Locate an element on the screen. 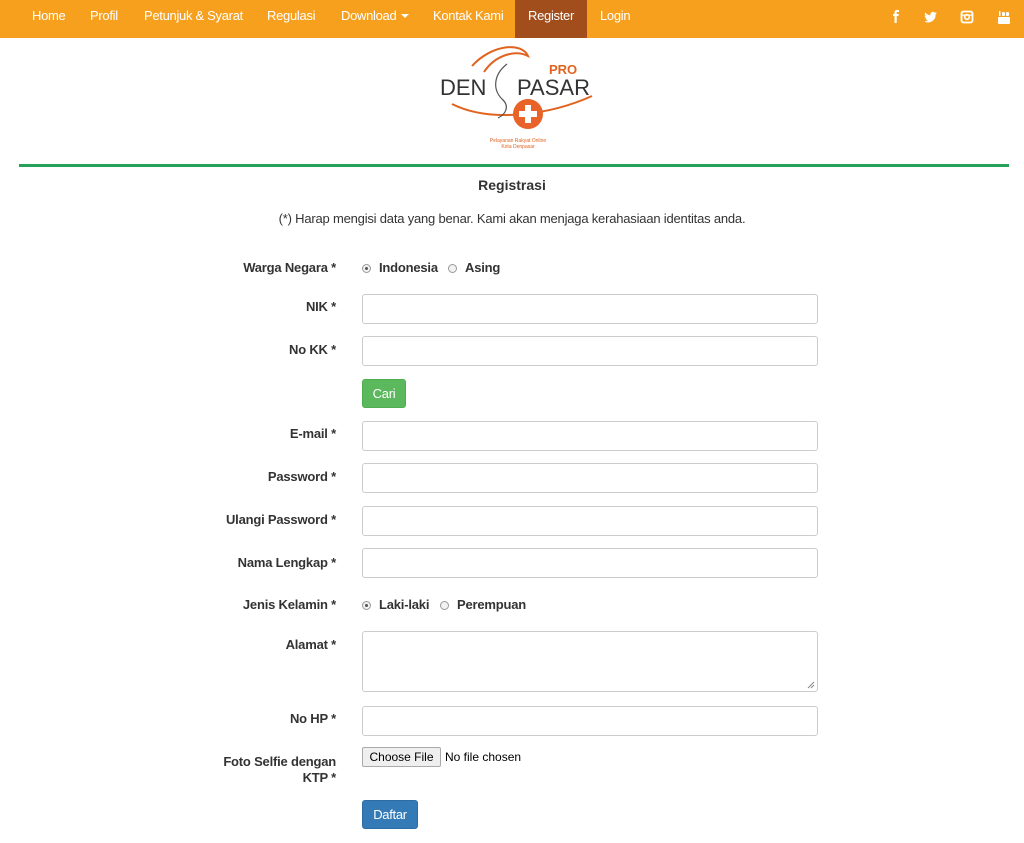 The width and height of the screenshot is (1024, 843). nav-regulasi: Regulasi is located at coordinates (291, 19).